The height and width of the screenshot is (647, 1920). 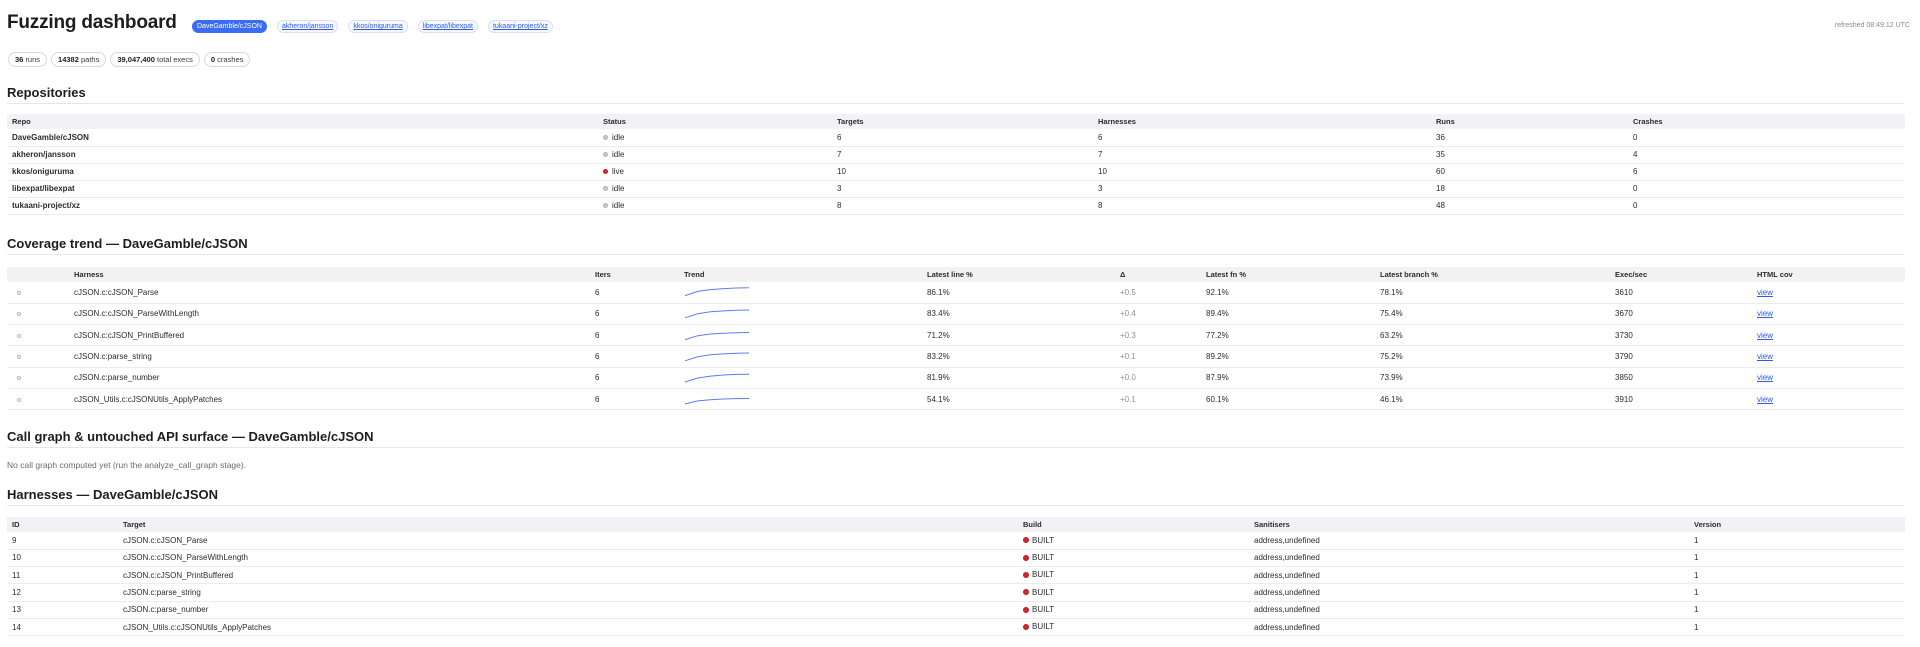 I want to click on repo-tab-jansson: akheron/jansson, so click(x=307, y=26).